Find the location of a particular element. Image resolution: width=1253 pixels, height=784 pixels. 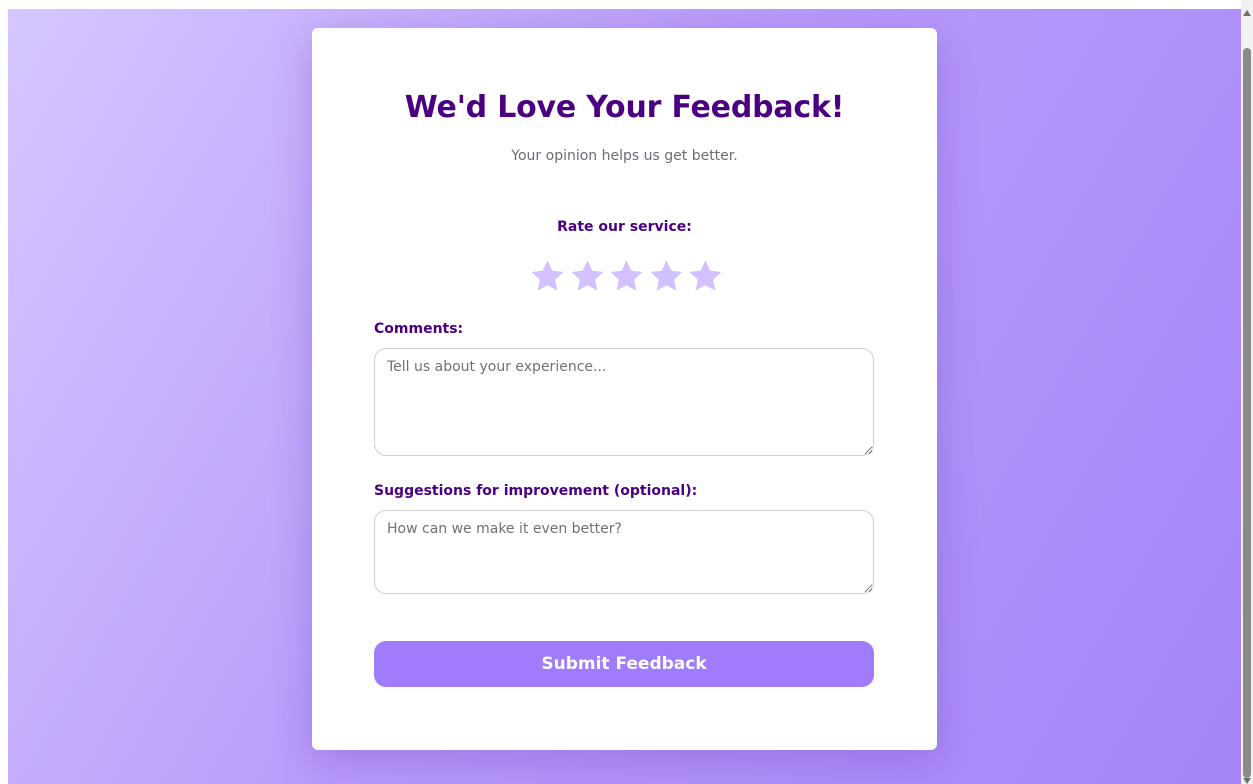

star-rating is located at coordinates (626, 277).